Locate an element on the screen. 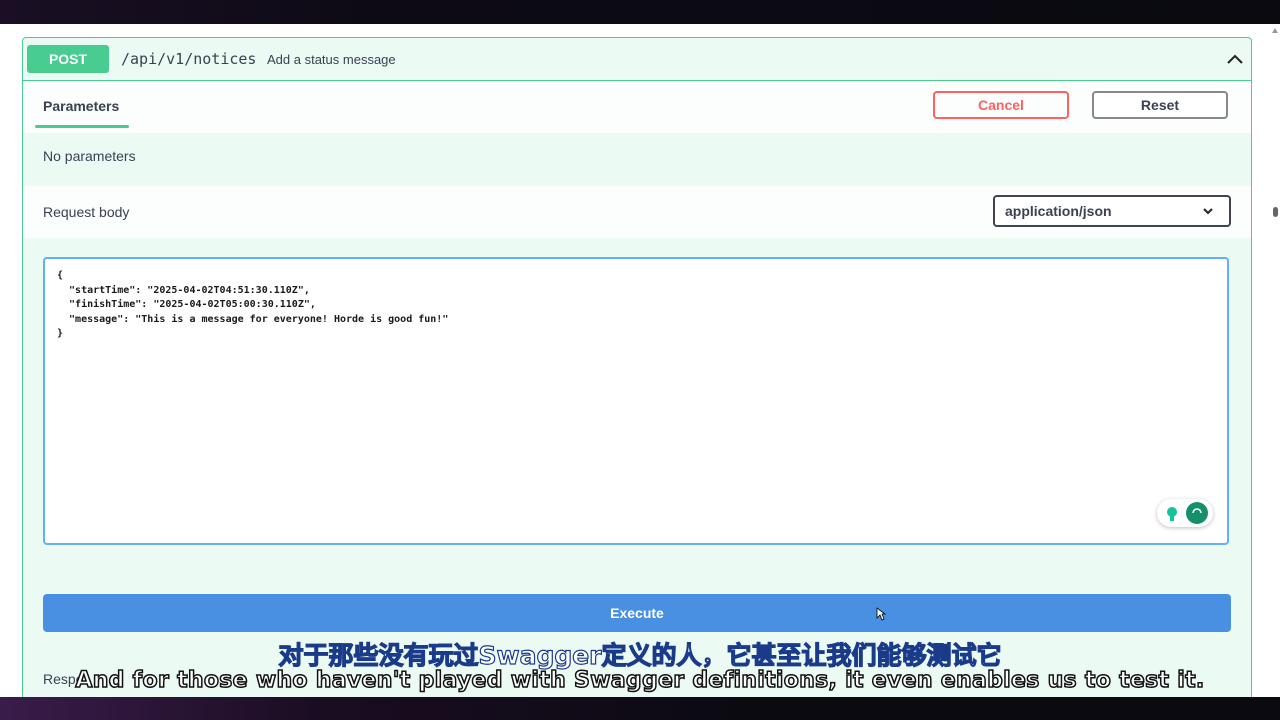 Image resolution: width=1280 pixels, height=720 pixels. chevron-up-icon is located at coordinates (1235, 60).